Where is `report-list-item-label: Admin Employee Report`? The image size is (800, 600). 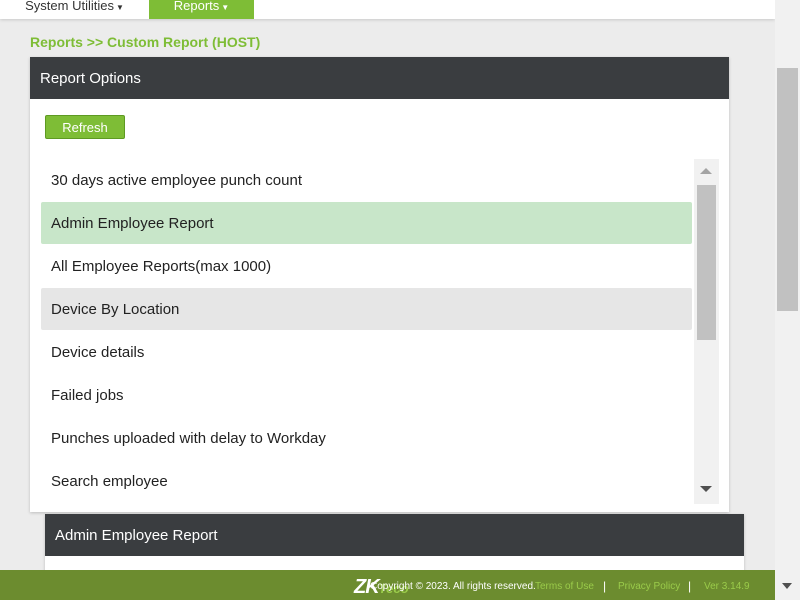 report-list-item-label: Admin Employee Report is located at coordinates (132, 223).